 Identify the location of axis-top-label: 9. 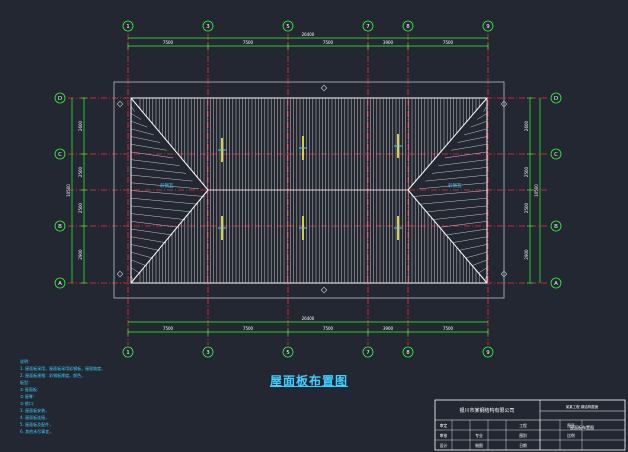
(488, 27).